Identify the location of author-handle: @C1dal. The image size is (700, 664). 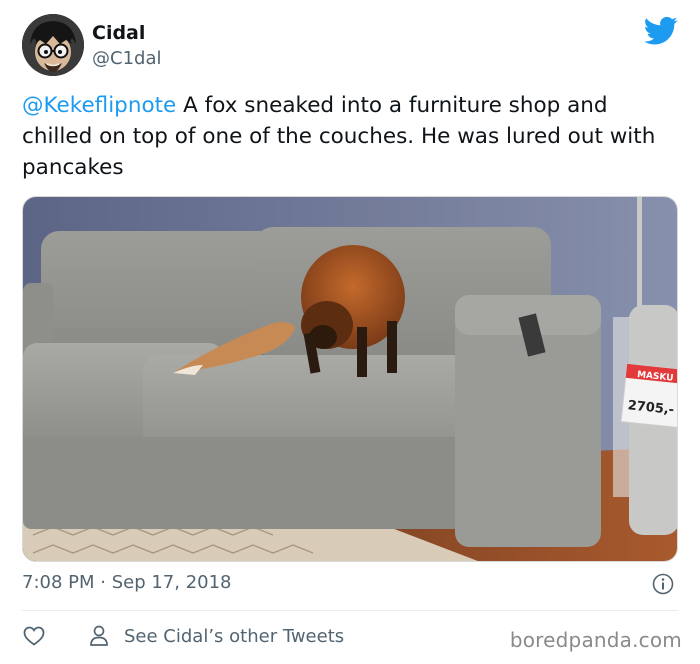
(126, 58).